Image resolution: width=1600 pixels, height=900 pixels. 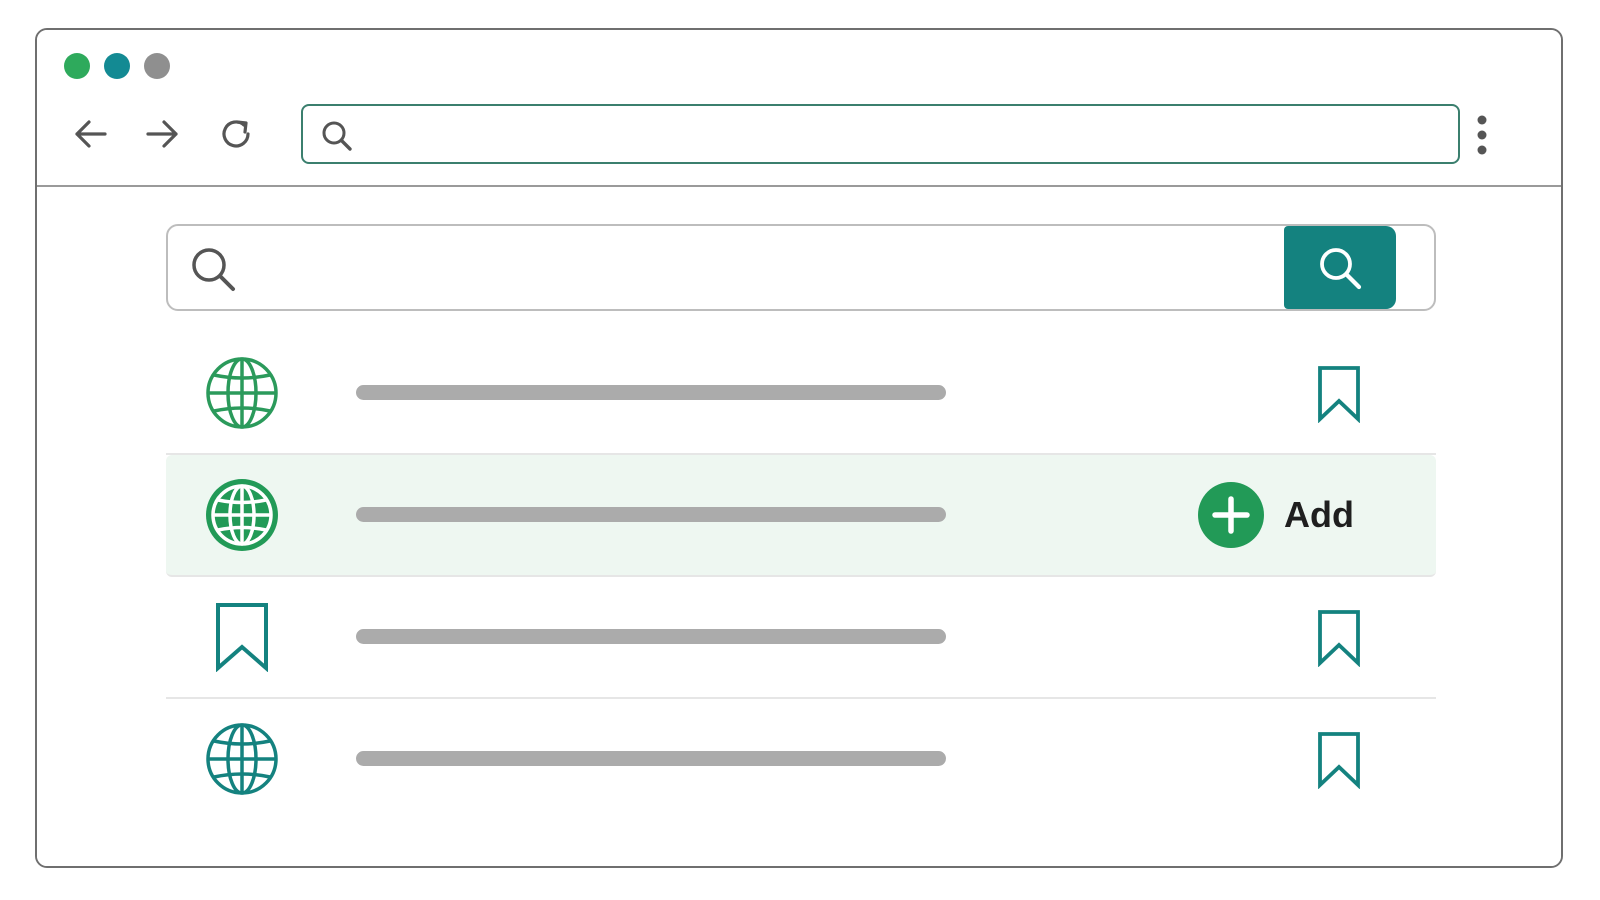 I want to click on search-bar, so click(x=801, y=267).